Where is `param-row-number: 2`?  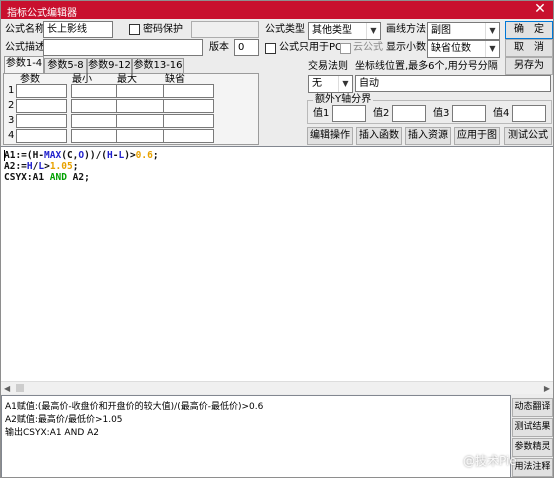 param-row-number: 2 is located at coordinates (11, 105).